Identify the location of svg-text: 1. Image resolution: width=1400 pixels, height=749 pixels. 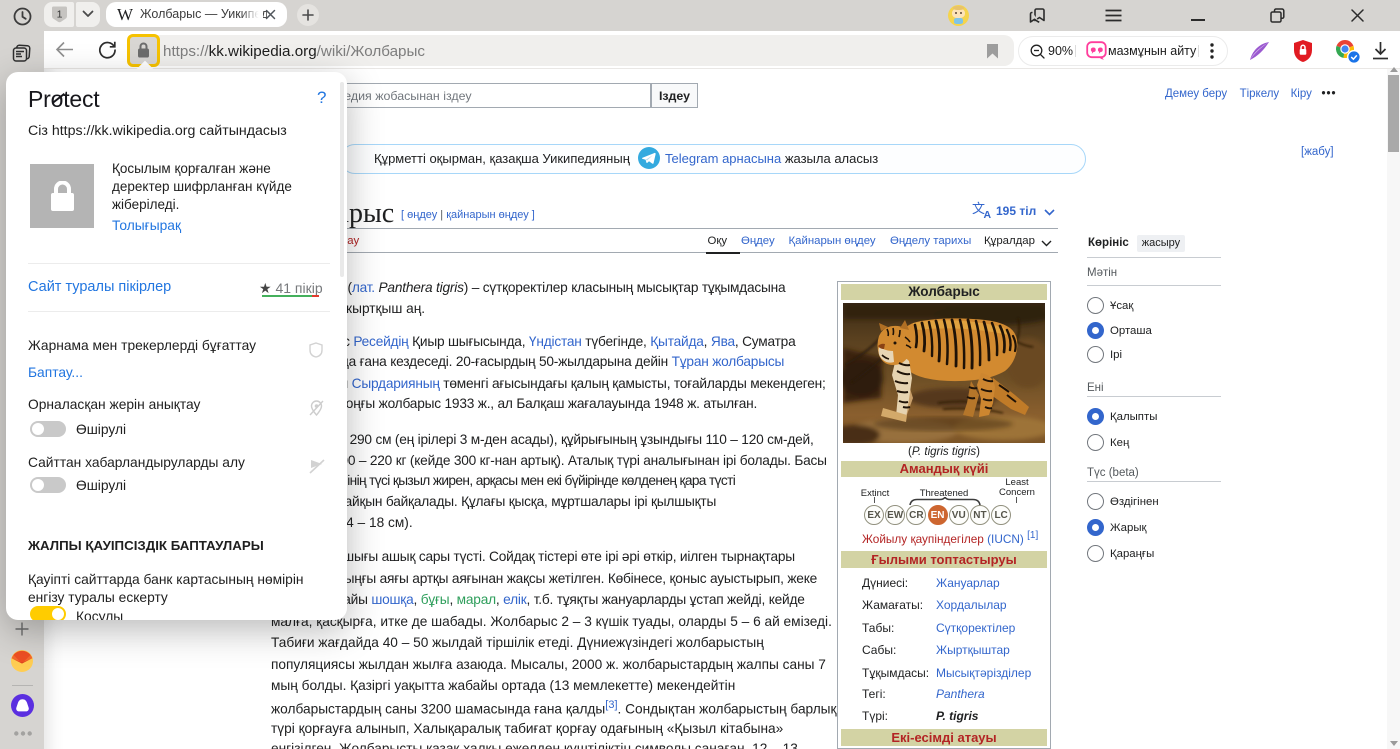
(60, 15).